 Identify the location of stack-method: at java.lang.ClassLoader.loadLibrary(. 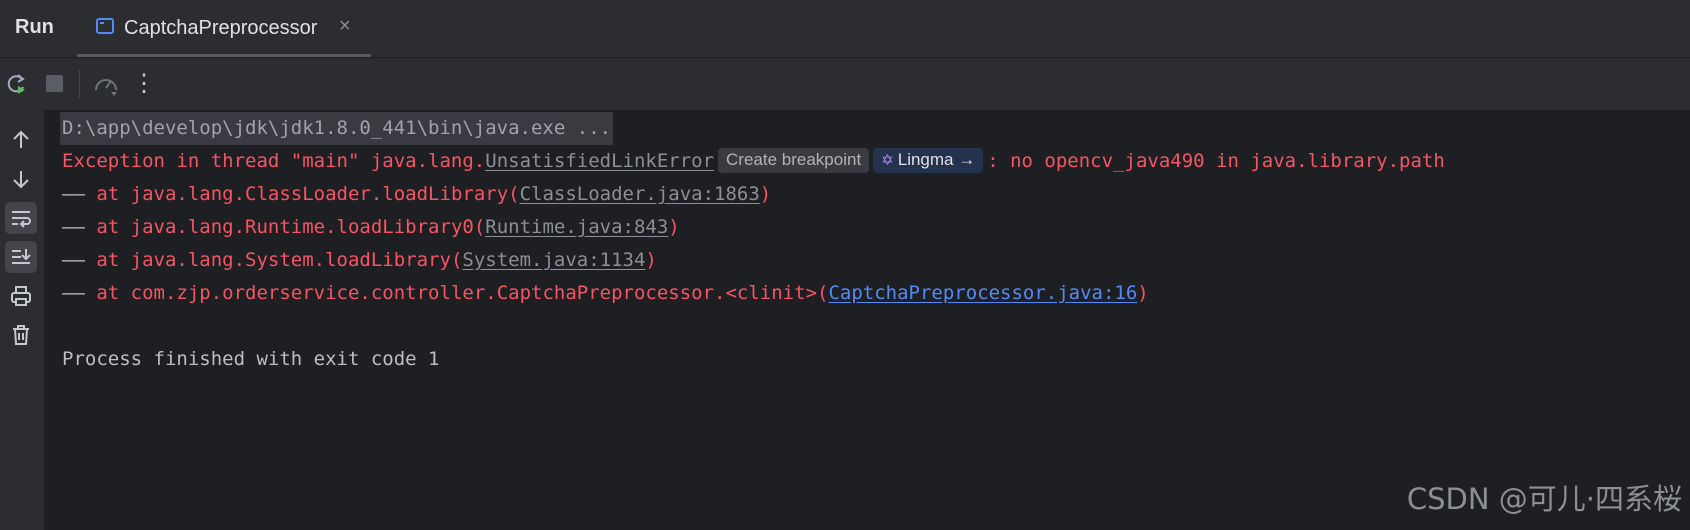
(302, 194).